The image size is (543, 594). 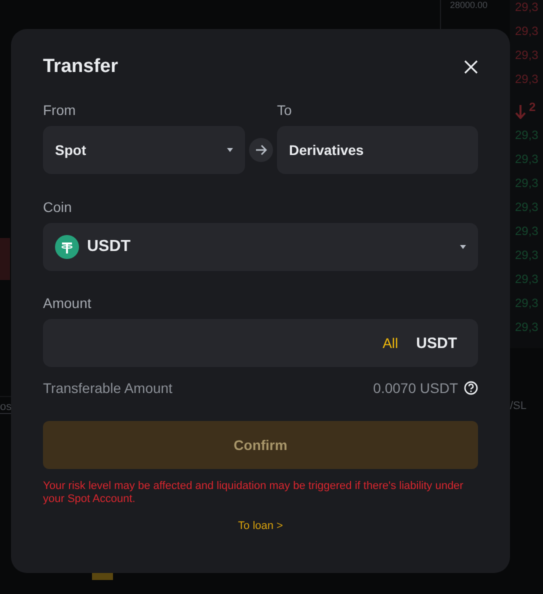 I want to click on last-price: 2, so click(x=532, y=108).